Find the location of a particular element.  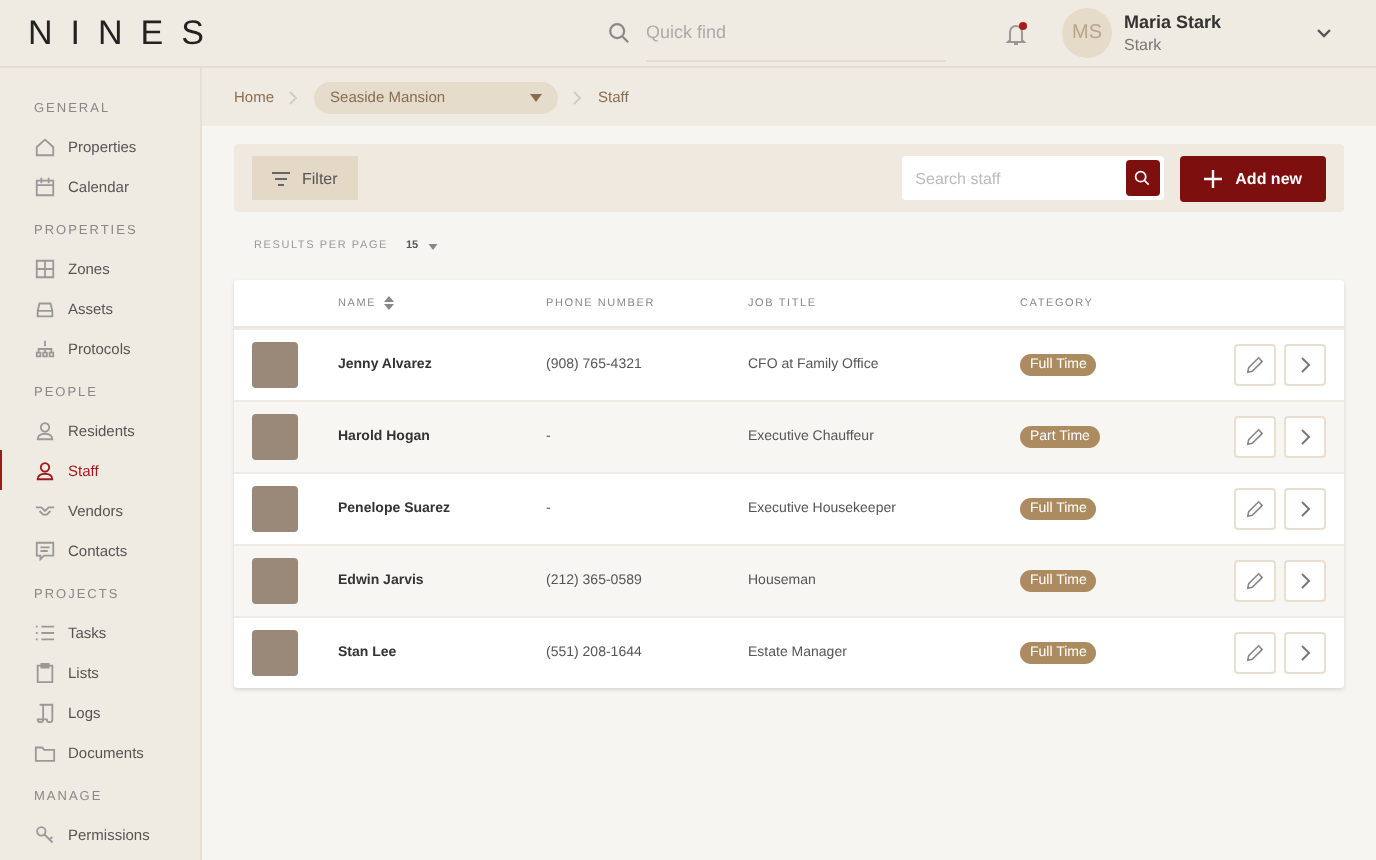

filter-button: Filter is located at coordinates (305, 178).